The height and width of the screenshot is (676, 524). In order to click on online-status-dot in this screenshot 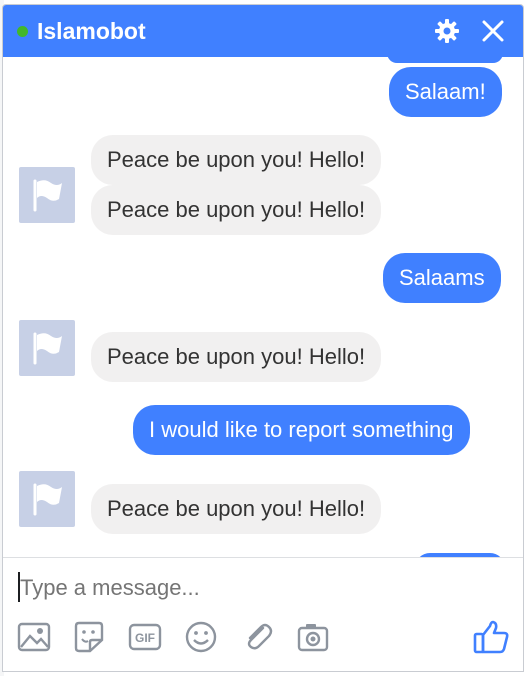, I will do `click(22, 31)`.